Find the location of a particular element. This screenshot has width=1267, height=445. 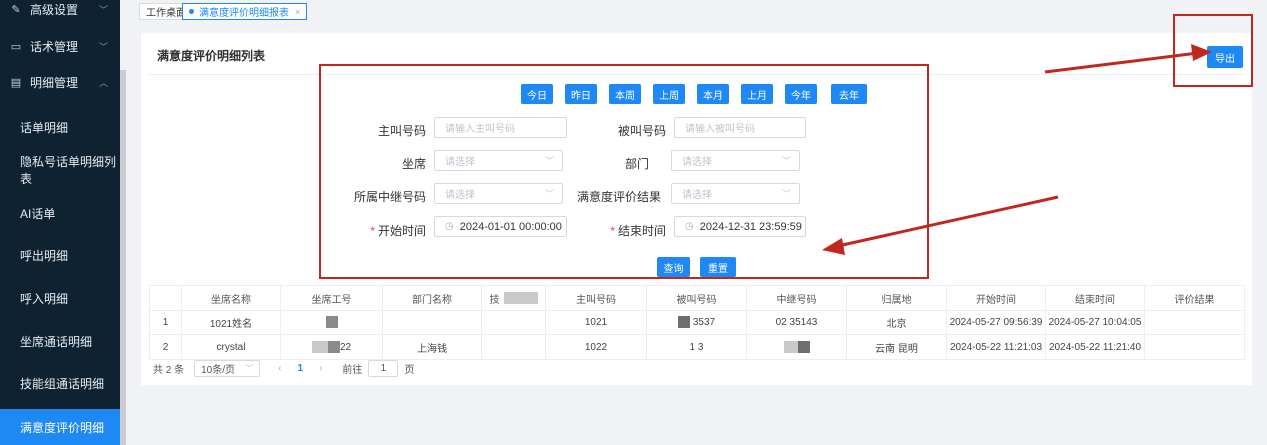

arrow-to-filters is located at coordinates (948, 221).